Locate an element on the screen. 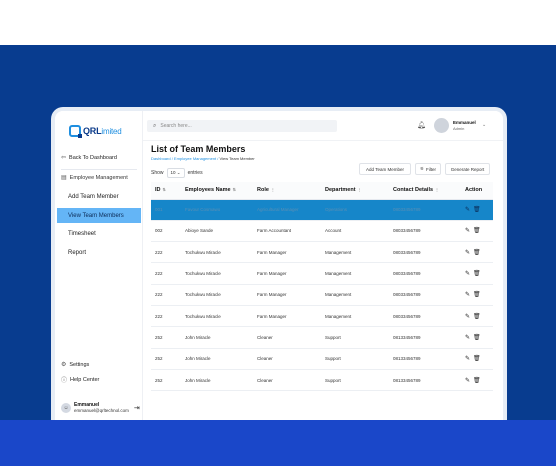  bell-icon: 🔔︎ is located at coordinates (421, 125).